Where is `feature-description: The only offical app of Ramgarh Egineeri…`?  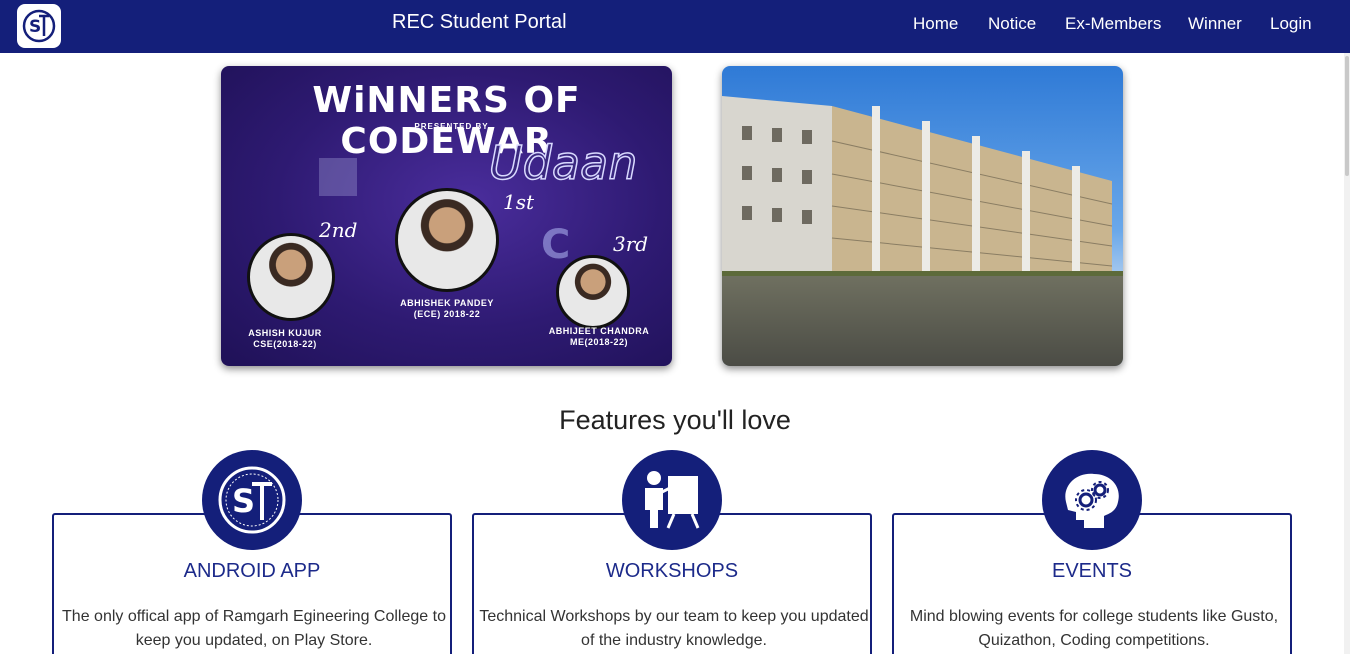 feature-description: The only offical app of Ramgarh Egineeri… is located at coordinates (254, 628).